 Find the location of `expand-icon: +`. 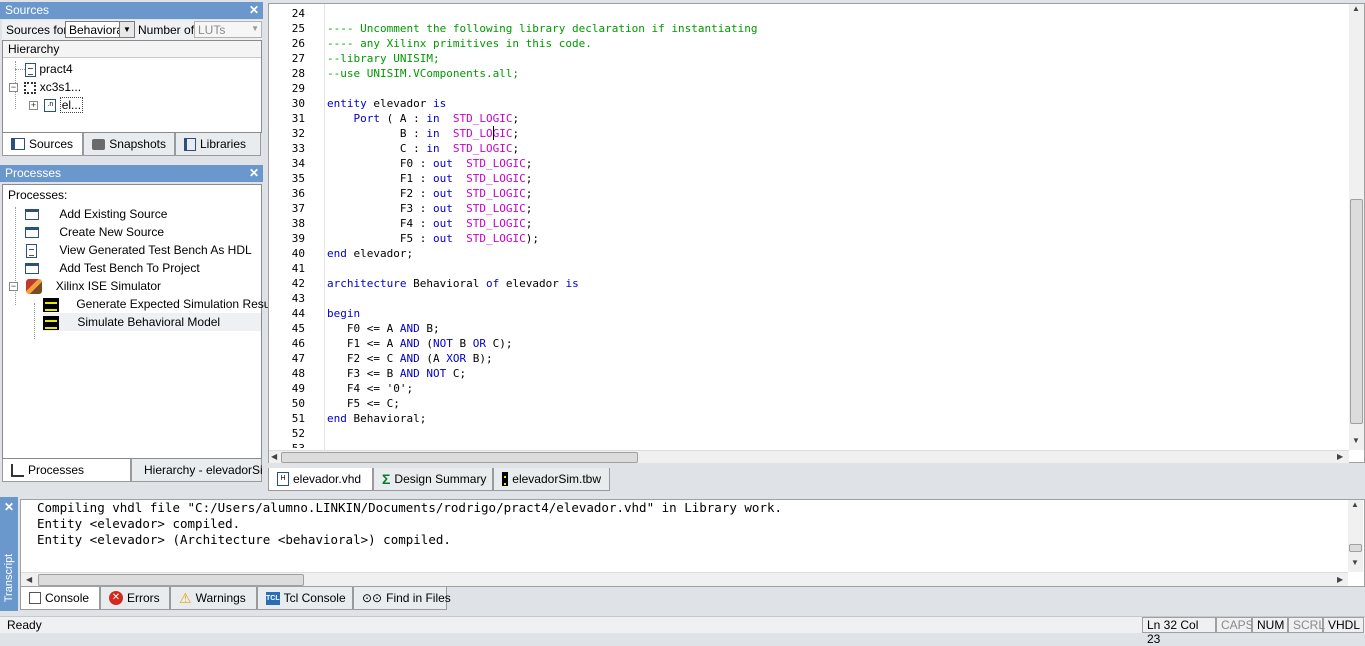

expand-icon: + is located at coordinates (33, 106).